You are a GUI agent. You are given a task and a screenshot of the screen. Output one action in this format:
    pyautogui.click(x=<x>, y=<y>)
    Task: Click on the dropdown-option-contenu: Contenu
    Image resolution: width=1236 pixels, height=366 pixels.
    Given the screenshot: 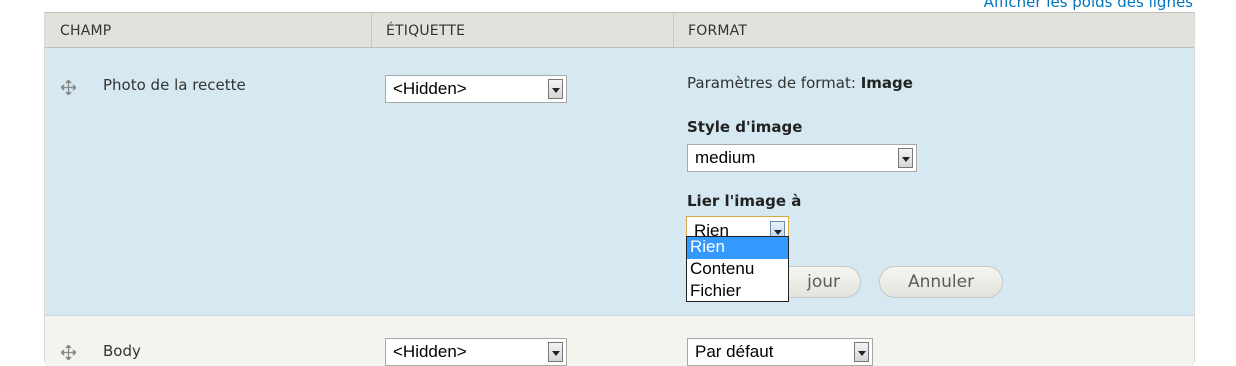 What is the action you would take?
    pyautogui.click(x=737, y=270)
    